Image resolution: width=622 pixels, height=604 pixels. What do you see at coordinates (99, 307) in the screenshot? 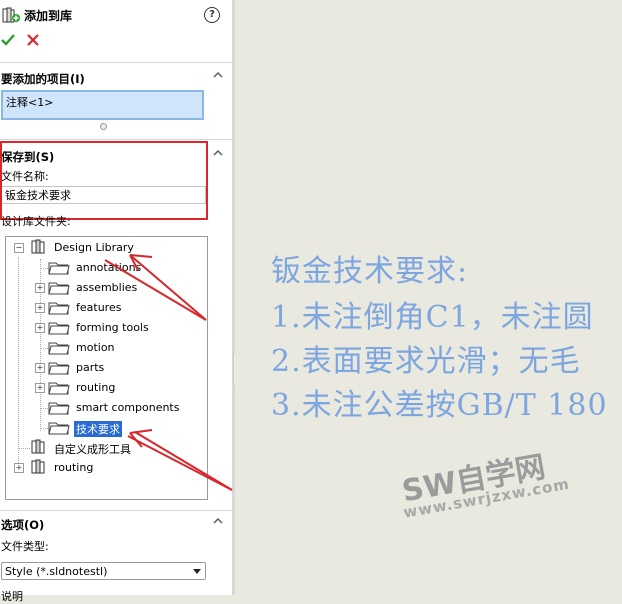
I see `tree-node-label: features` at bounding box center [99, 307].